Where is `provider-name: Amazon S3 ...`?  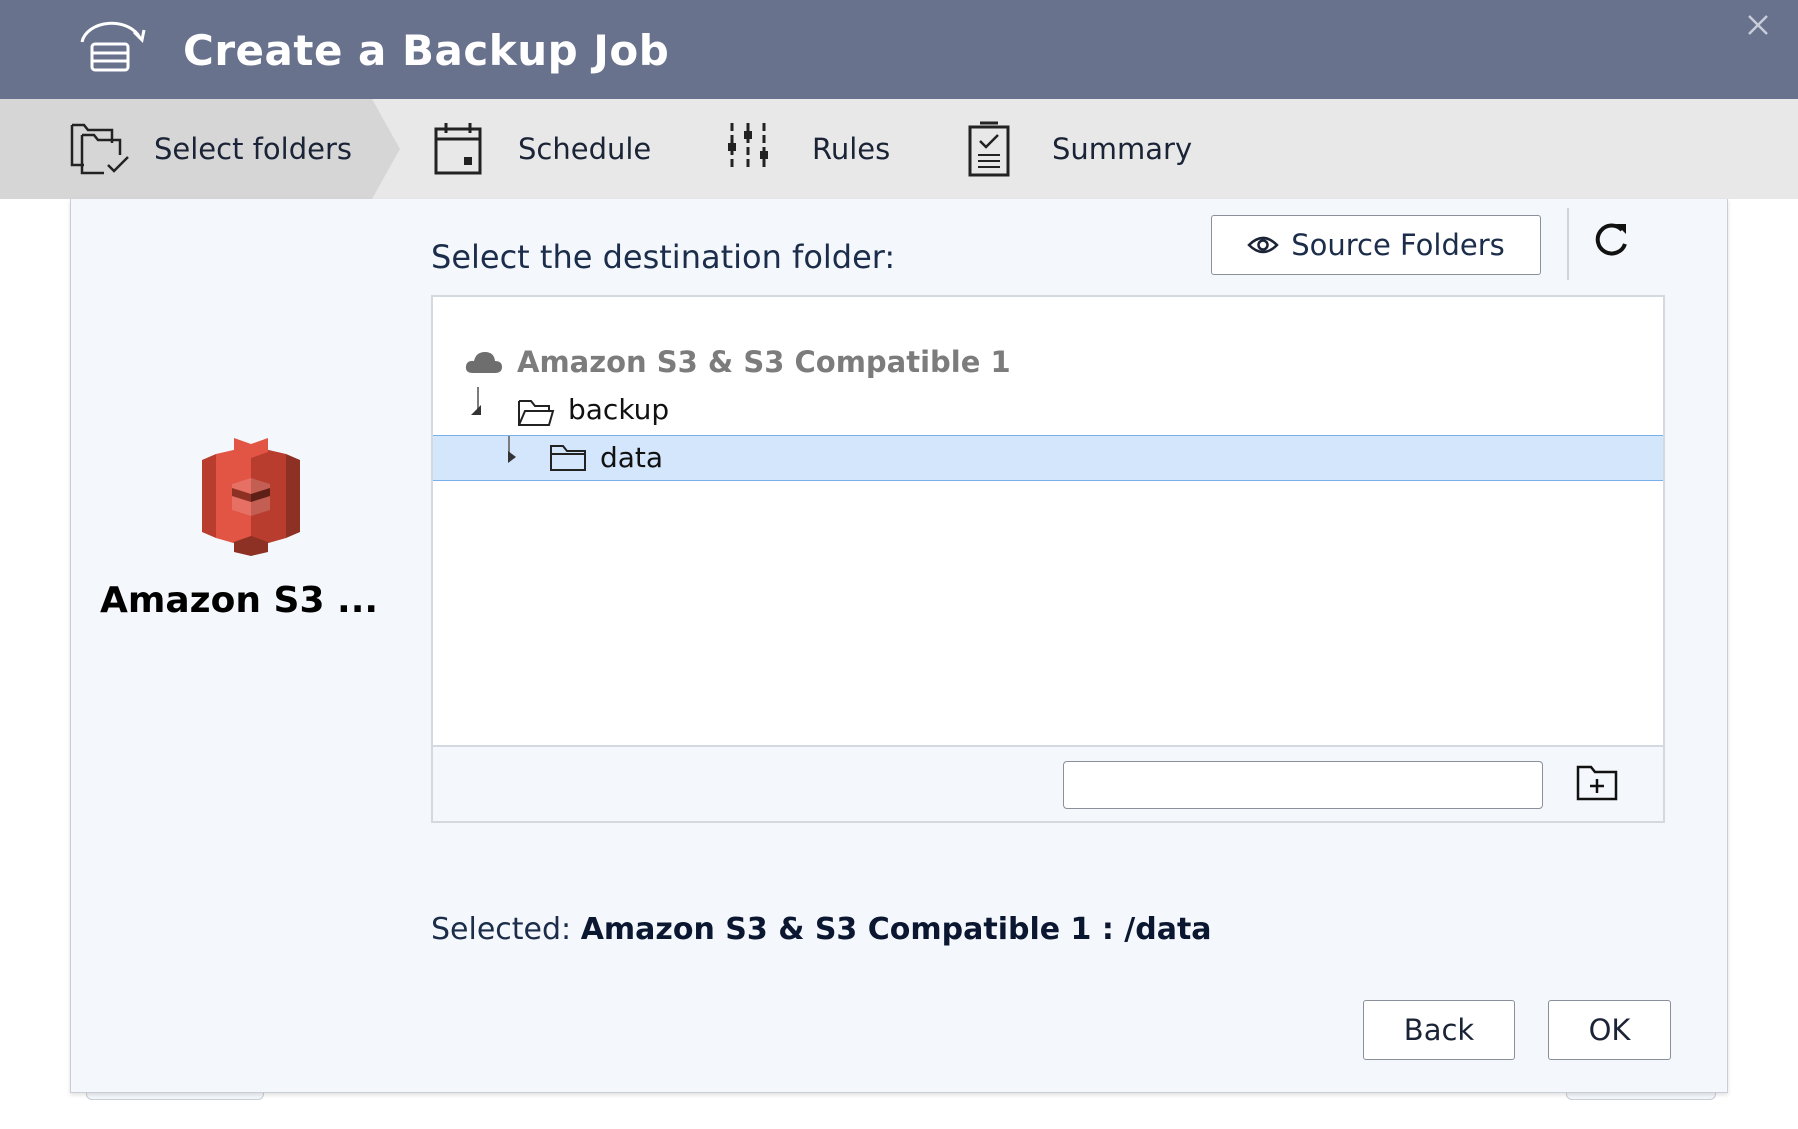 provider-name: Amazon S3 ... is located at coordinates (239, 600).